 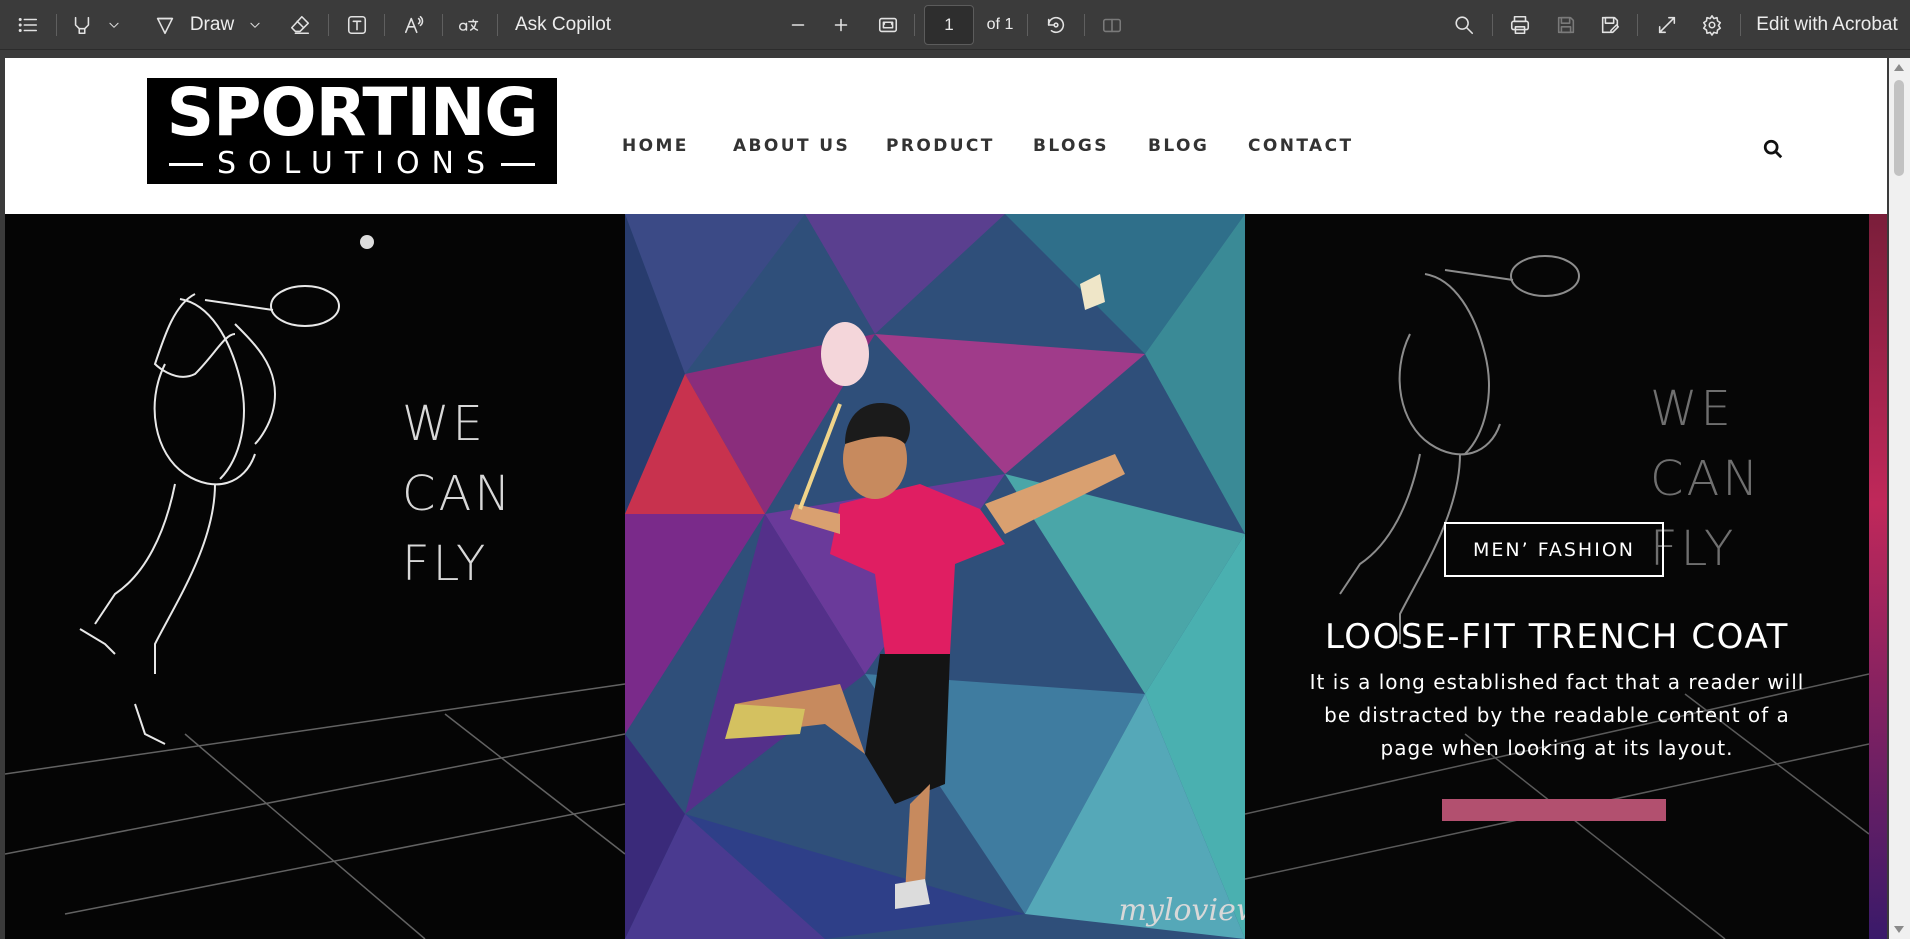 What do you see at coordinates (1178, 146) in the screenshot?
I see `nav-item-blog: BLOG` at bounding box center [1178, 146].